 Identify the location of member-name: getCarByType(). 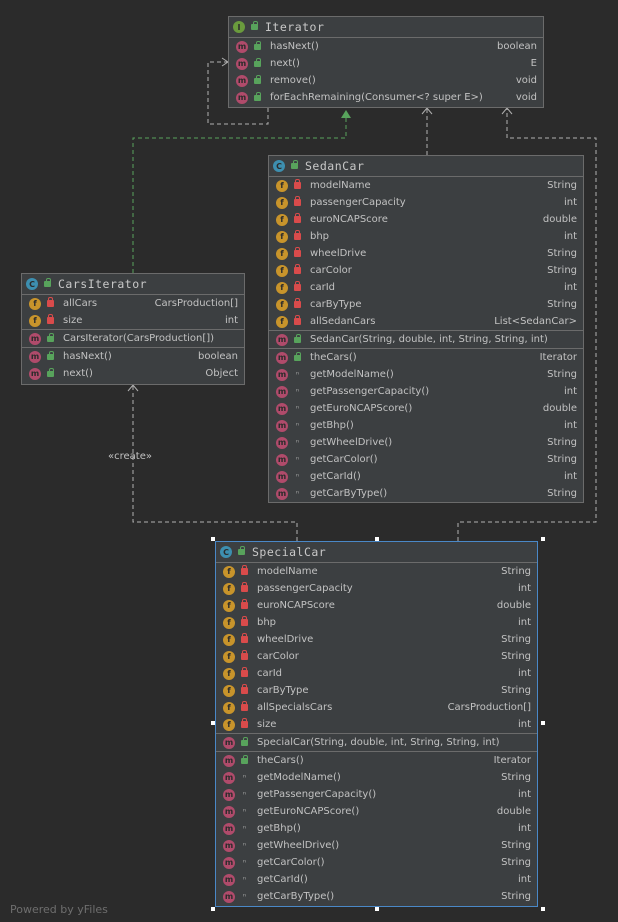
(349, 493).